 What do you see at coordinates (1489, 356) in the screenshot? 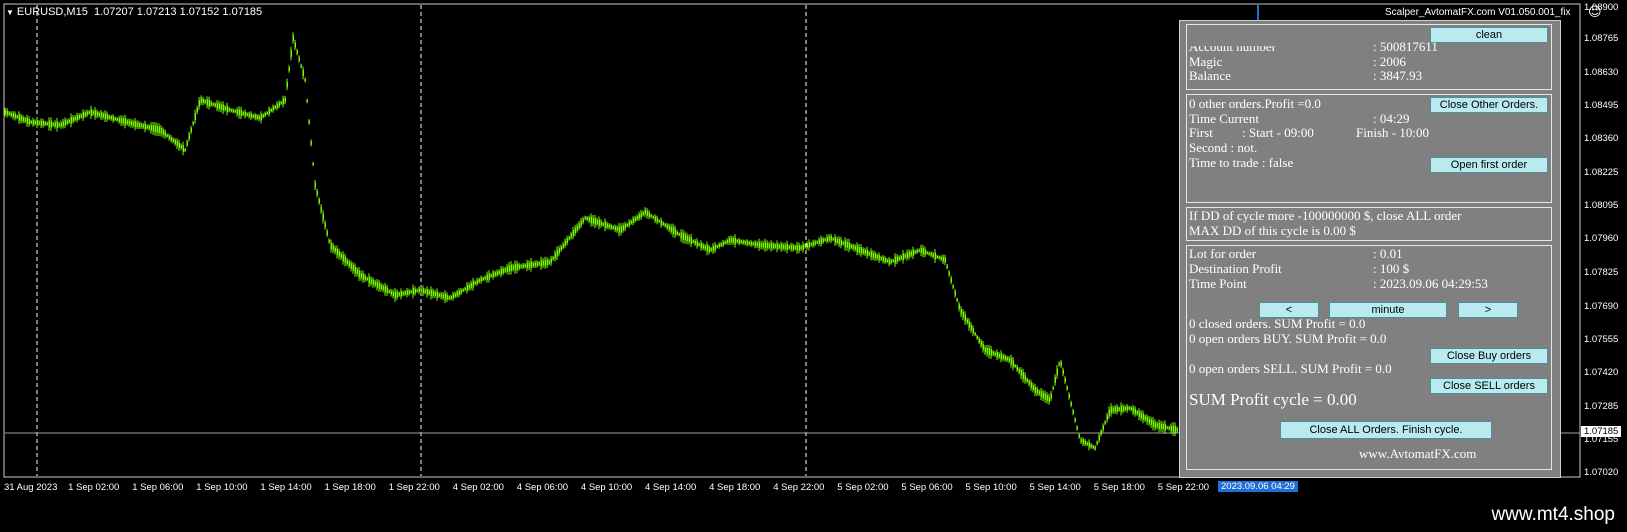
I see `close-buy-orders-button: Close Buy orders` at bounding box center [1489, 356].